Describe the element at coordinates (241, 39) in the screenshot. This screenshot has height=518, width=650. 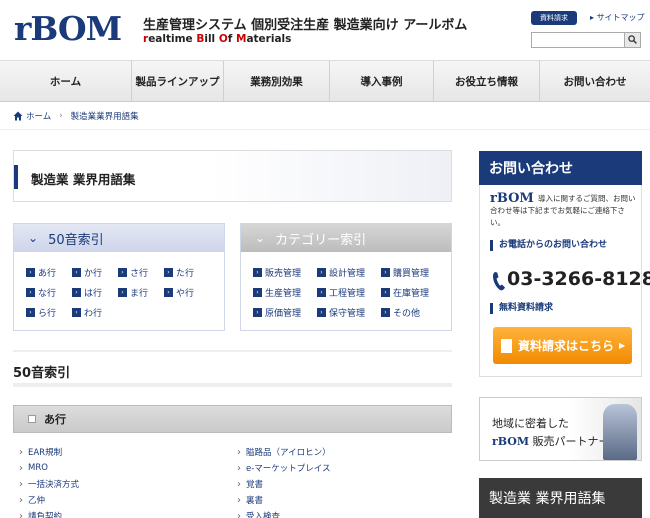
I see `sub-tagline-part: M` at that location.